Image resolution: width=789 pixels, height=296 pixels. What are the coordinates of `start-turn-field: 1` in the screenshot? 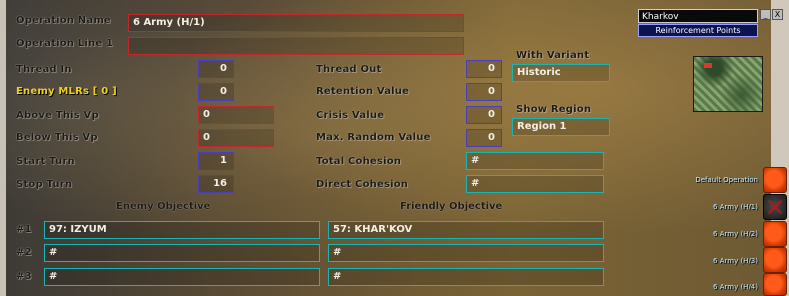 It's located at (216, 161).